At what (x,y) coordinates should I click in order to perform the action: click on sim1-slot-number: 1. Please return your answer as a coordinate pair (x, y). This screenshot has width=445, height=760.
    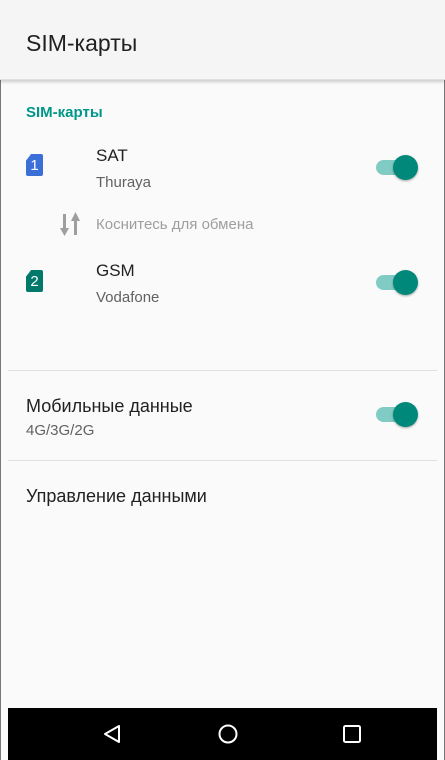
    Looking at the image, I should click on (34, 165).